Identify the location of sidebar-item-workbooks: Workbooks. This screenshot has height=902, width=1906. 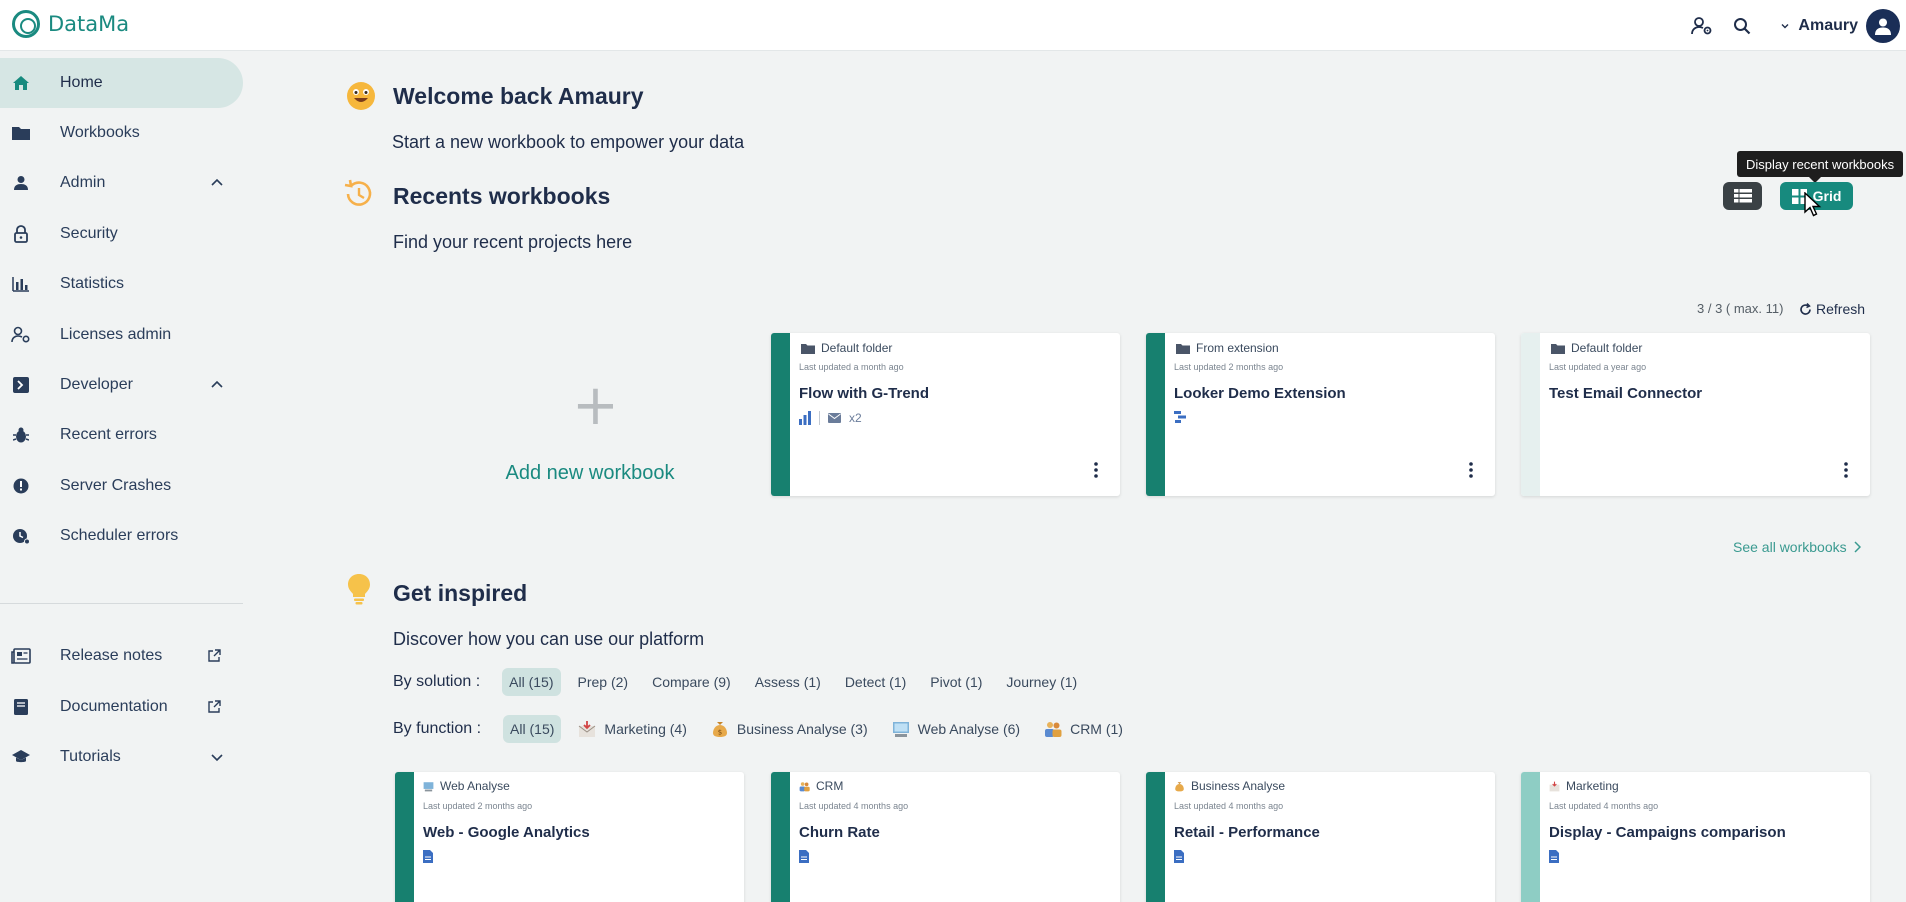
(121, 133).